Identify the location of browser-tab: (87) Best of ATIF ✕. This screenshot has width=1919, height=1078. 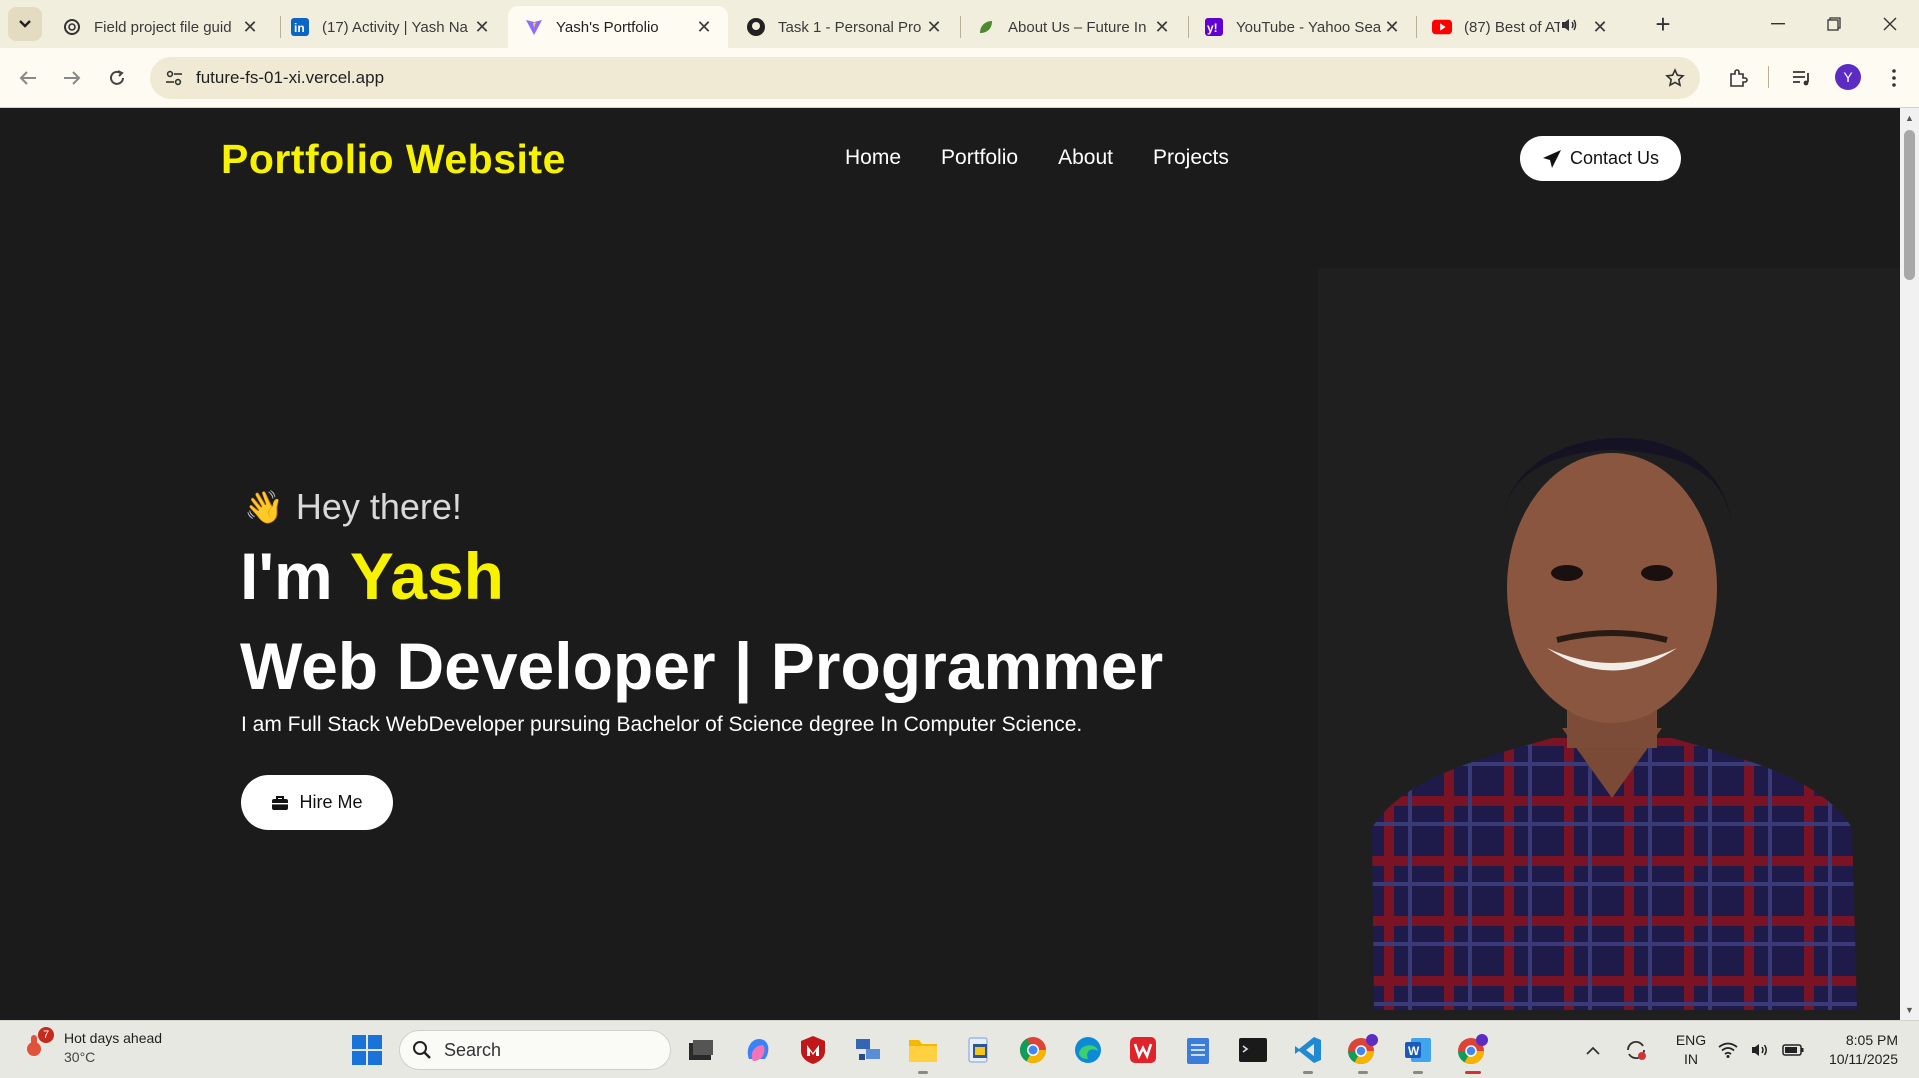
(1530, 27).